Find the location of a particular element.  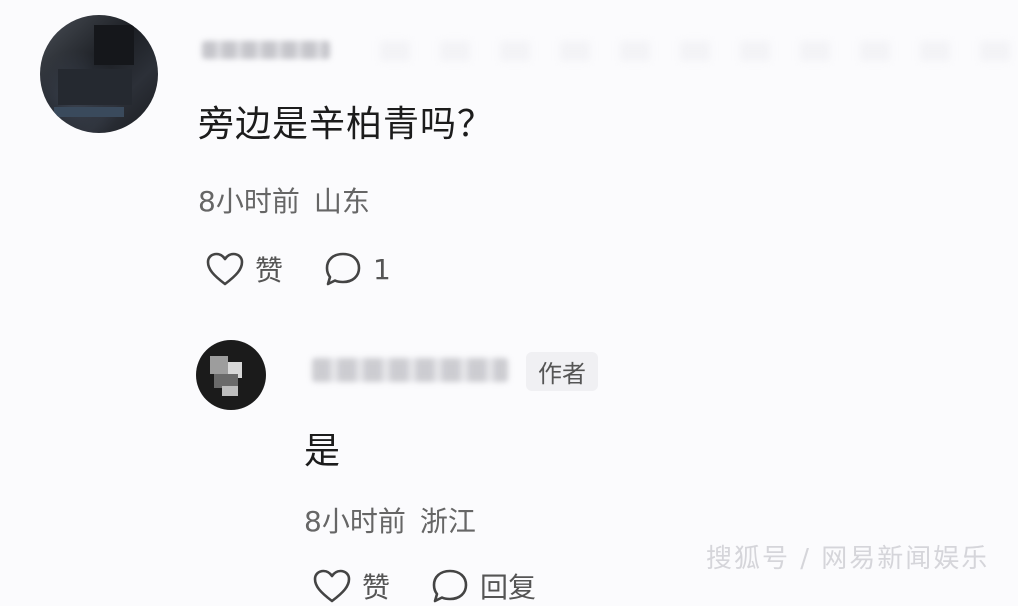

reply-button: 1 is located at coordinates (357, 269).